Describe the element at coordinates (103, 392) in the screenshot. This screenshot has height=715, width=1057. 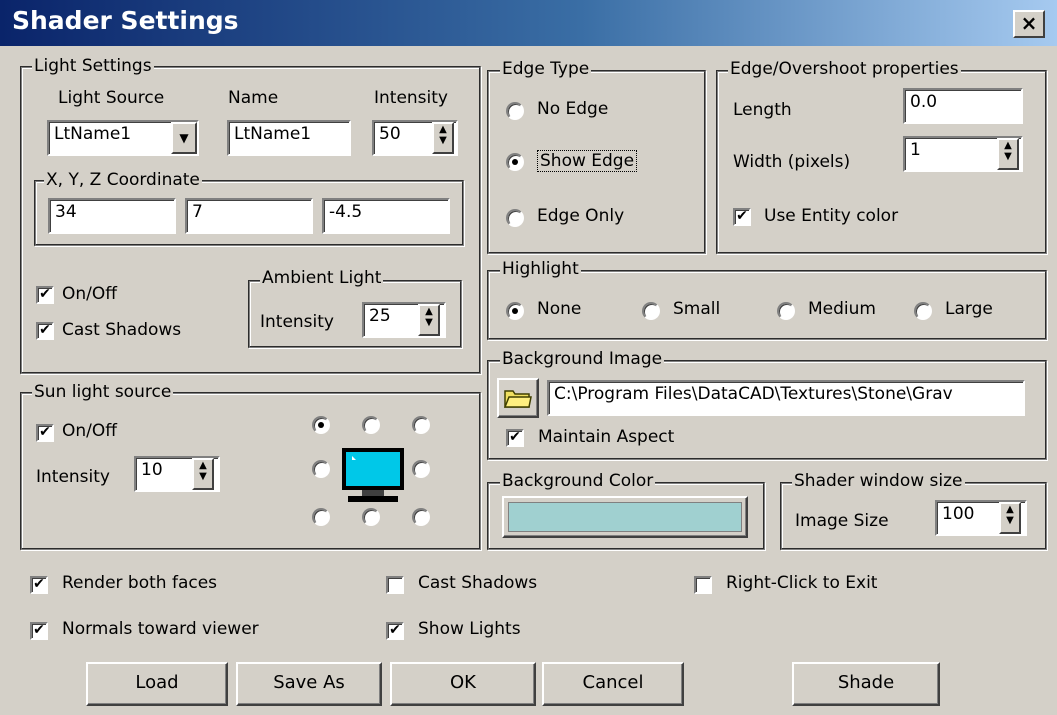
I see `sun-light-title: Sun light source` at that location.